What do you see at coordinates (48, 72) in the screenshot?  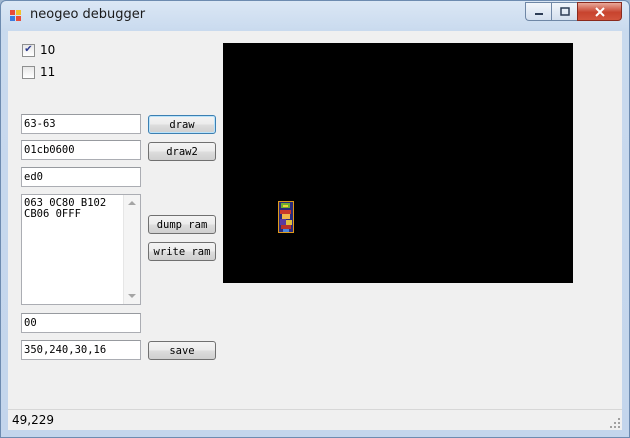 I see `checkbox-11-label: 11` at bounding box center [48, 72].